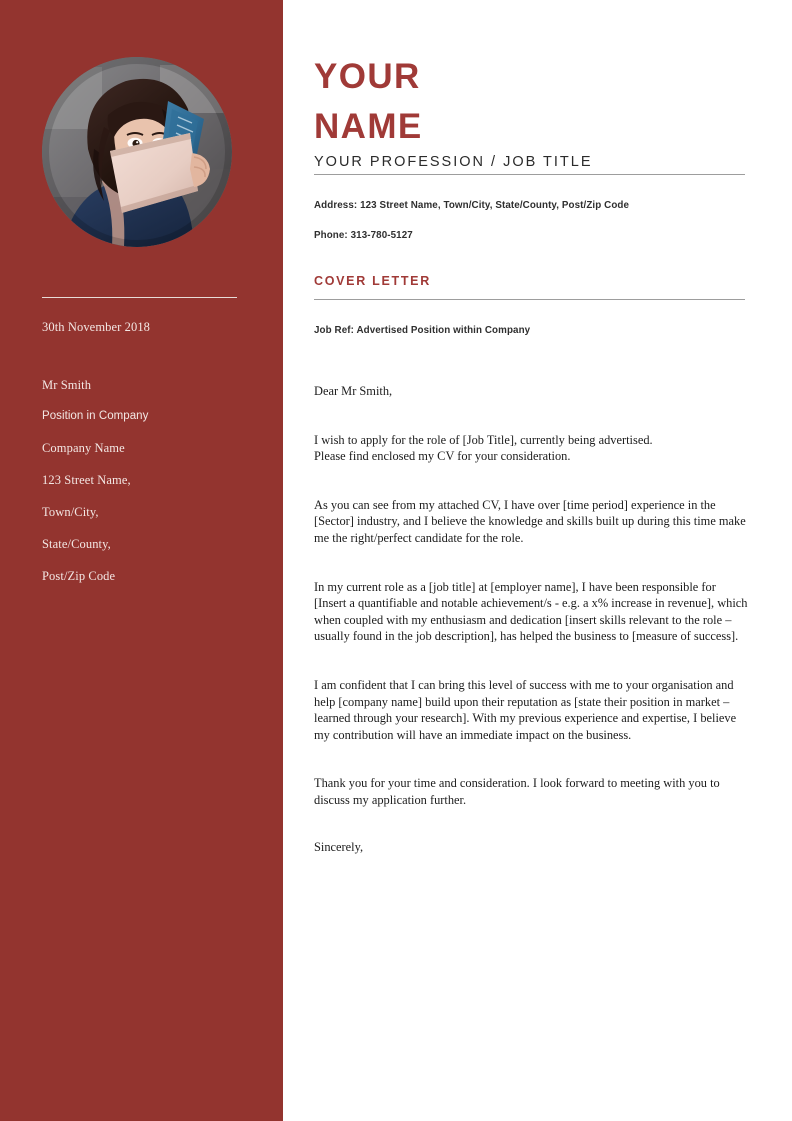 This screenshot has width=792, height=1121. Describe the element at coordinates (529, 299) in the screenshot. I see `section-divider` at that location.